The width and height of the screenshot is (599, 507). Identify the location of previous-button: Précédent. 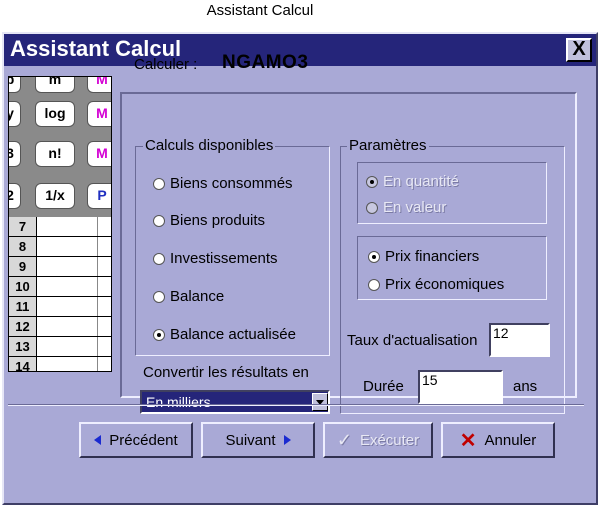
(136, 440).